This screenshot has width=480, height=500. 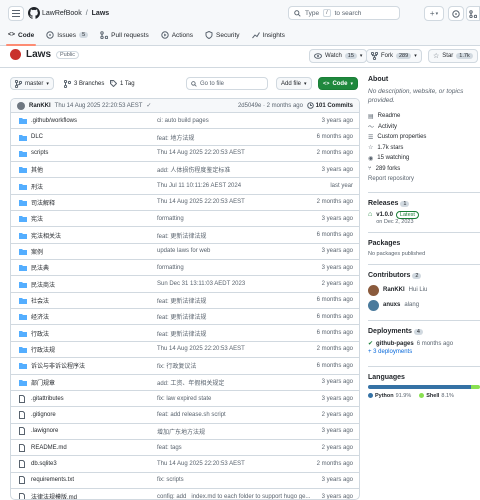 I want to click on language-shell: Shell 8.1%, so click(x=436, y=396).